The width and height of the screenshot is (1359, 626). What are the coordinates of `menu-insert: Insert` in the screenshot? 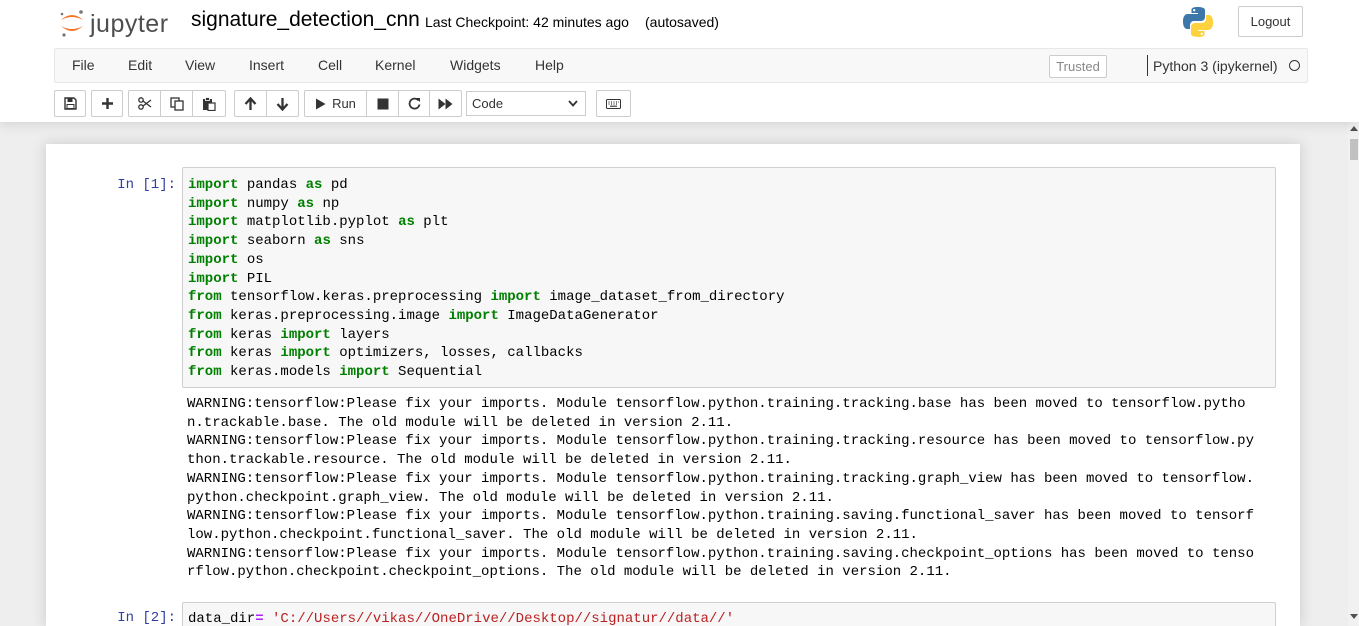 It's located at (266, 65).